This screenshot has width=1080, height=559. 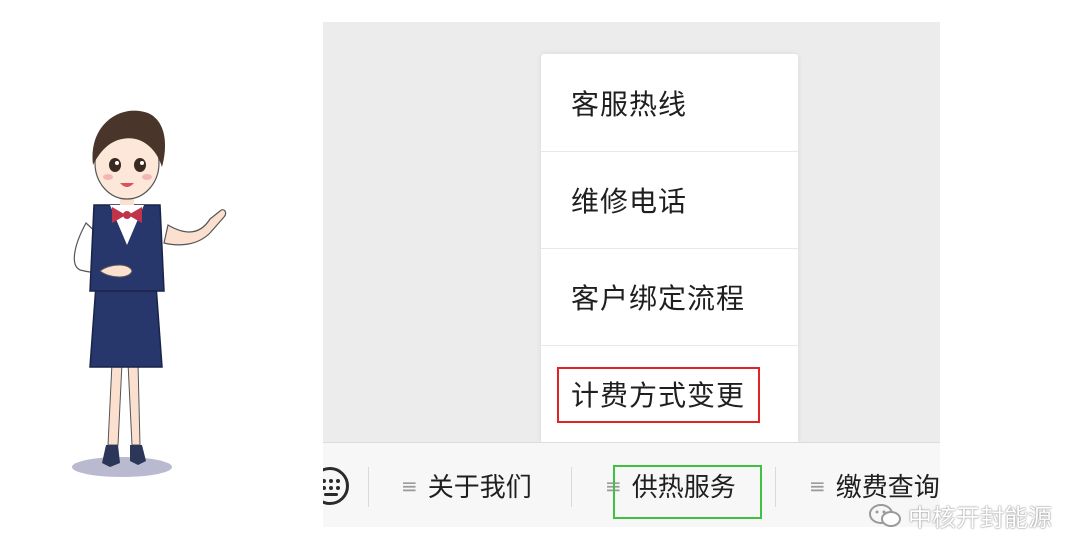 What do you see at coordinates (885, 515) in the screenshot?
I see `wechat-icon` at bounding box center [885, 515].